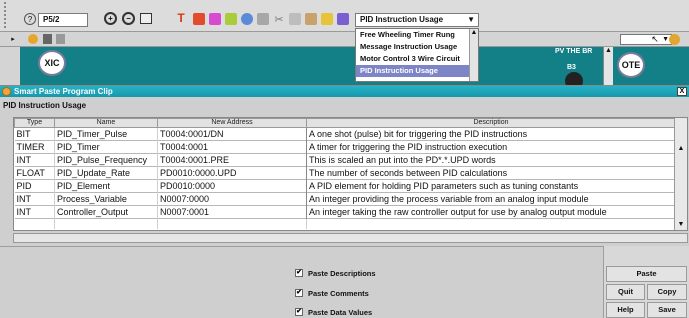  What do you see at coordinates (128, 18) in the screenshot?
I see `zoom-out-icon: −` at bounding box center [128, 18].